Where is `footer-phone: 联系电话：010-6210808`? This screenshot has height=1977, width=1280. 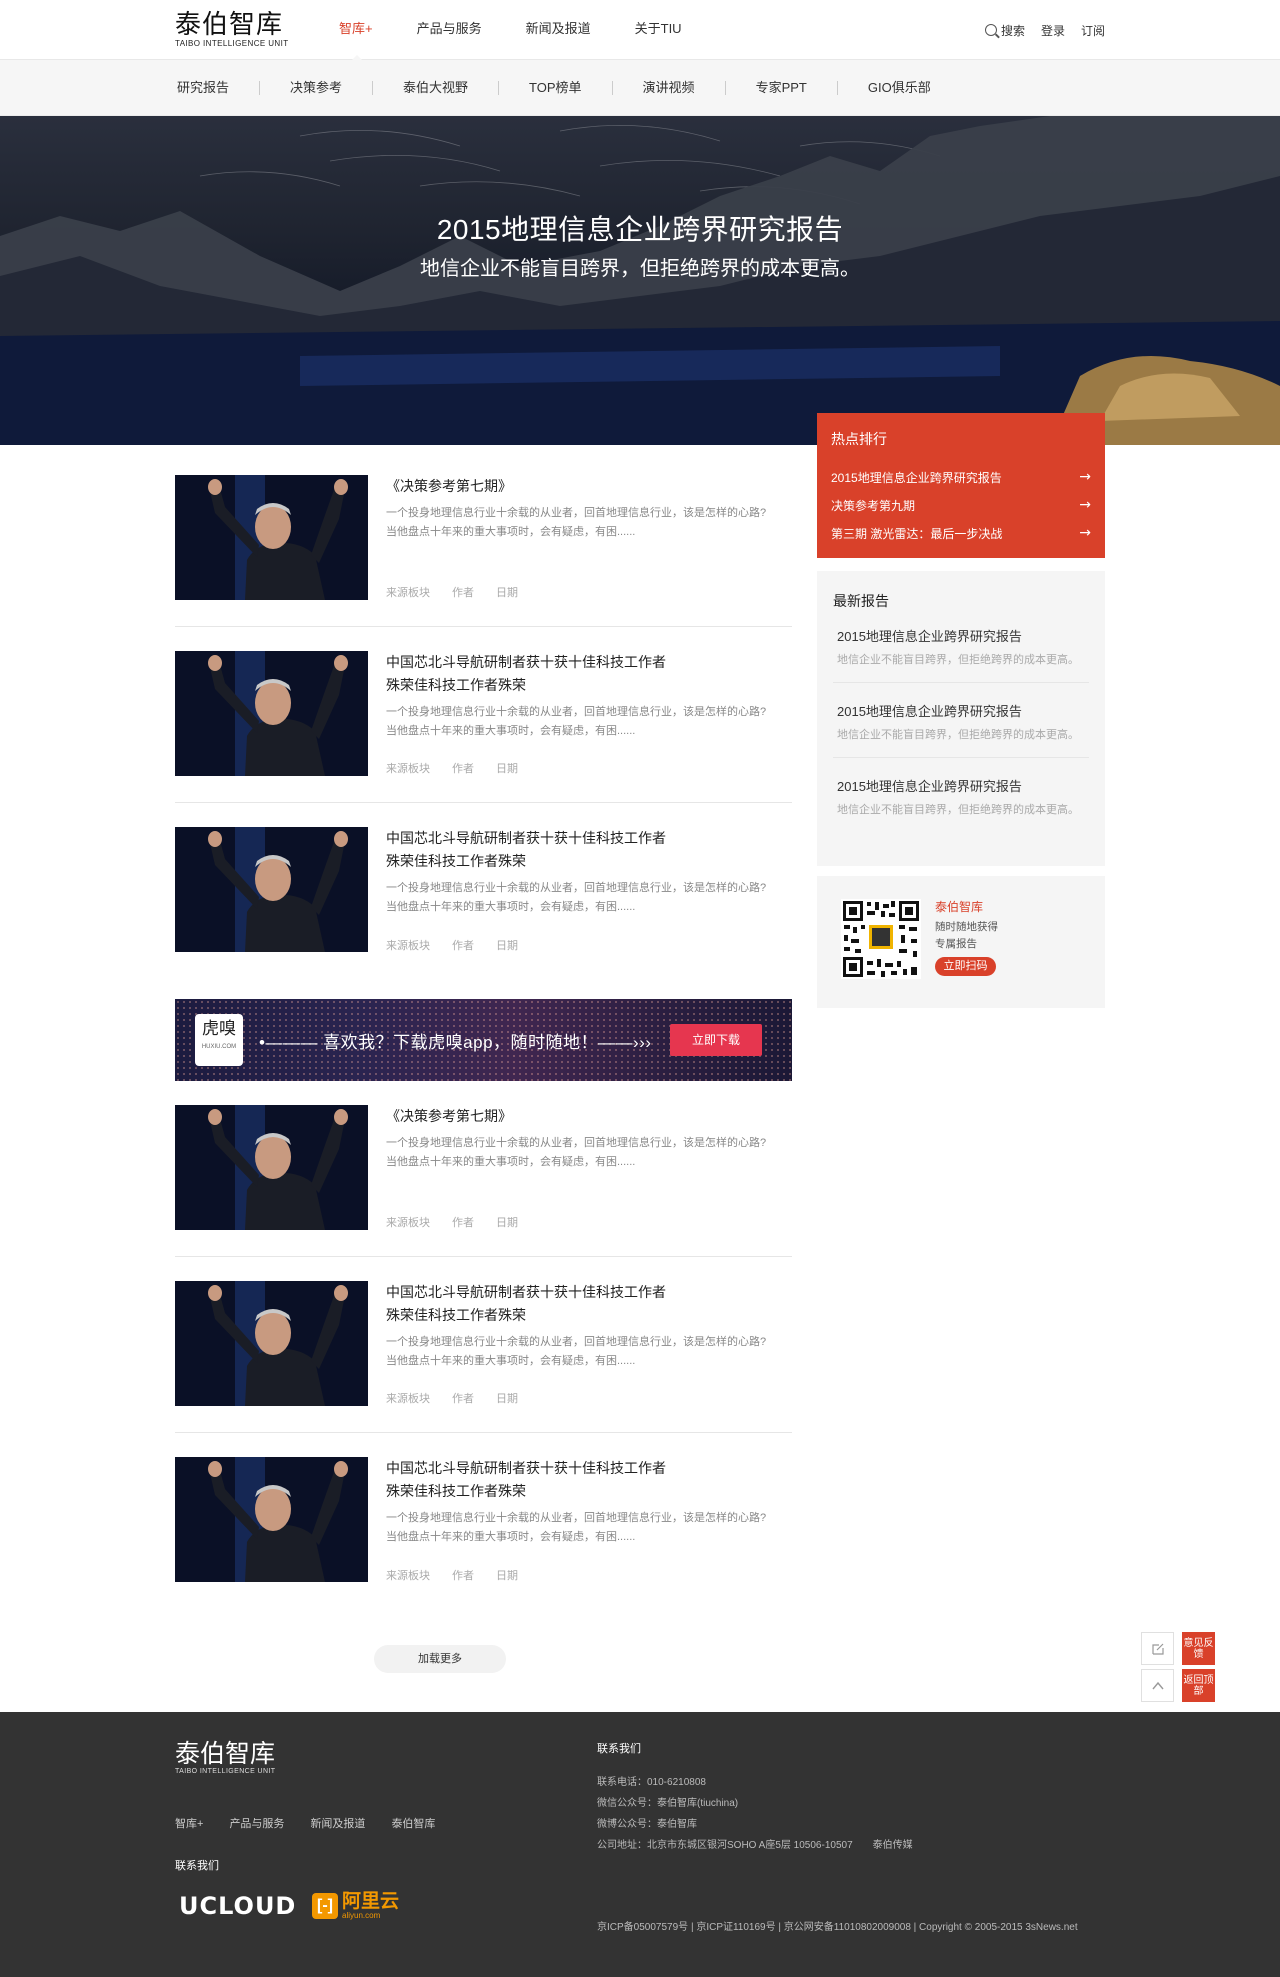
footer-phone: 联系电话：010-6210808 is located at coordinates (651, 1782).